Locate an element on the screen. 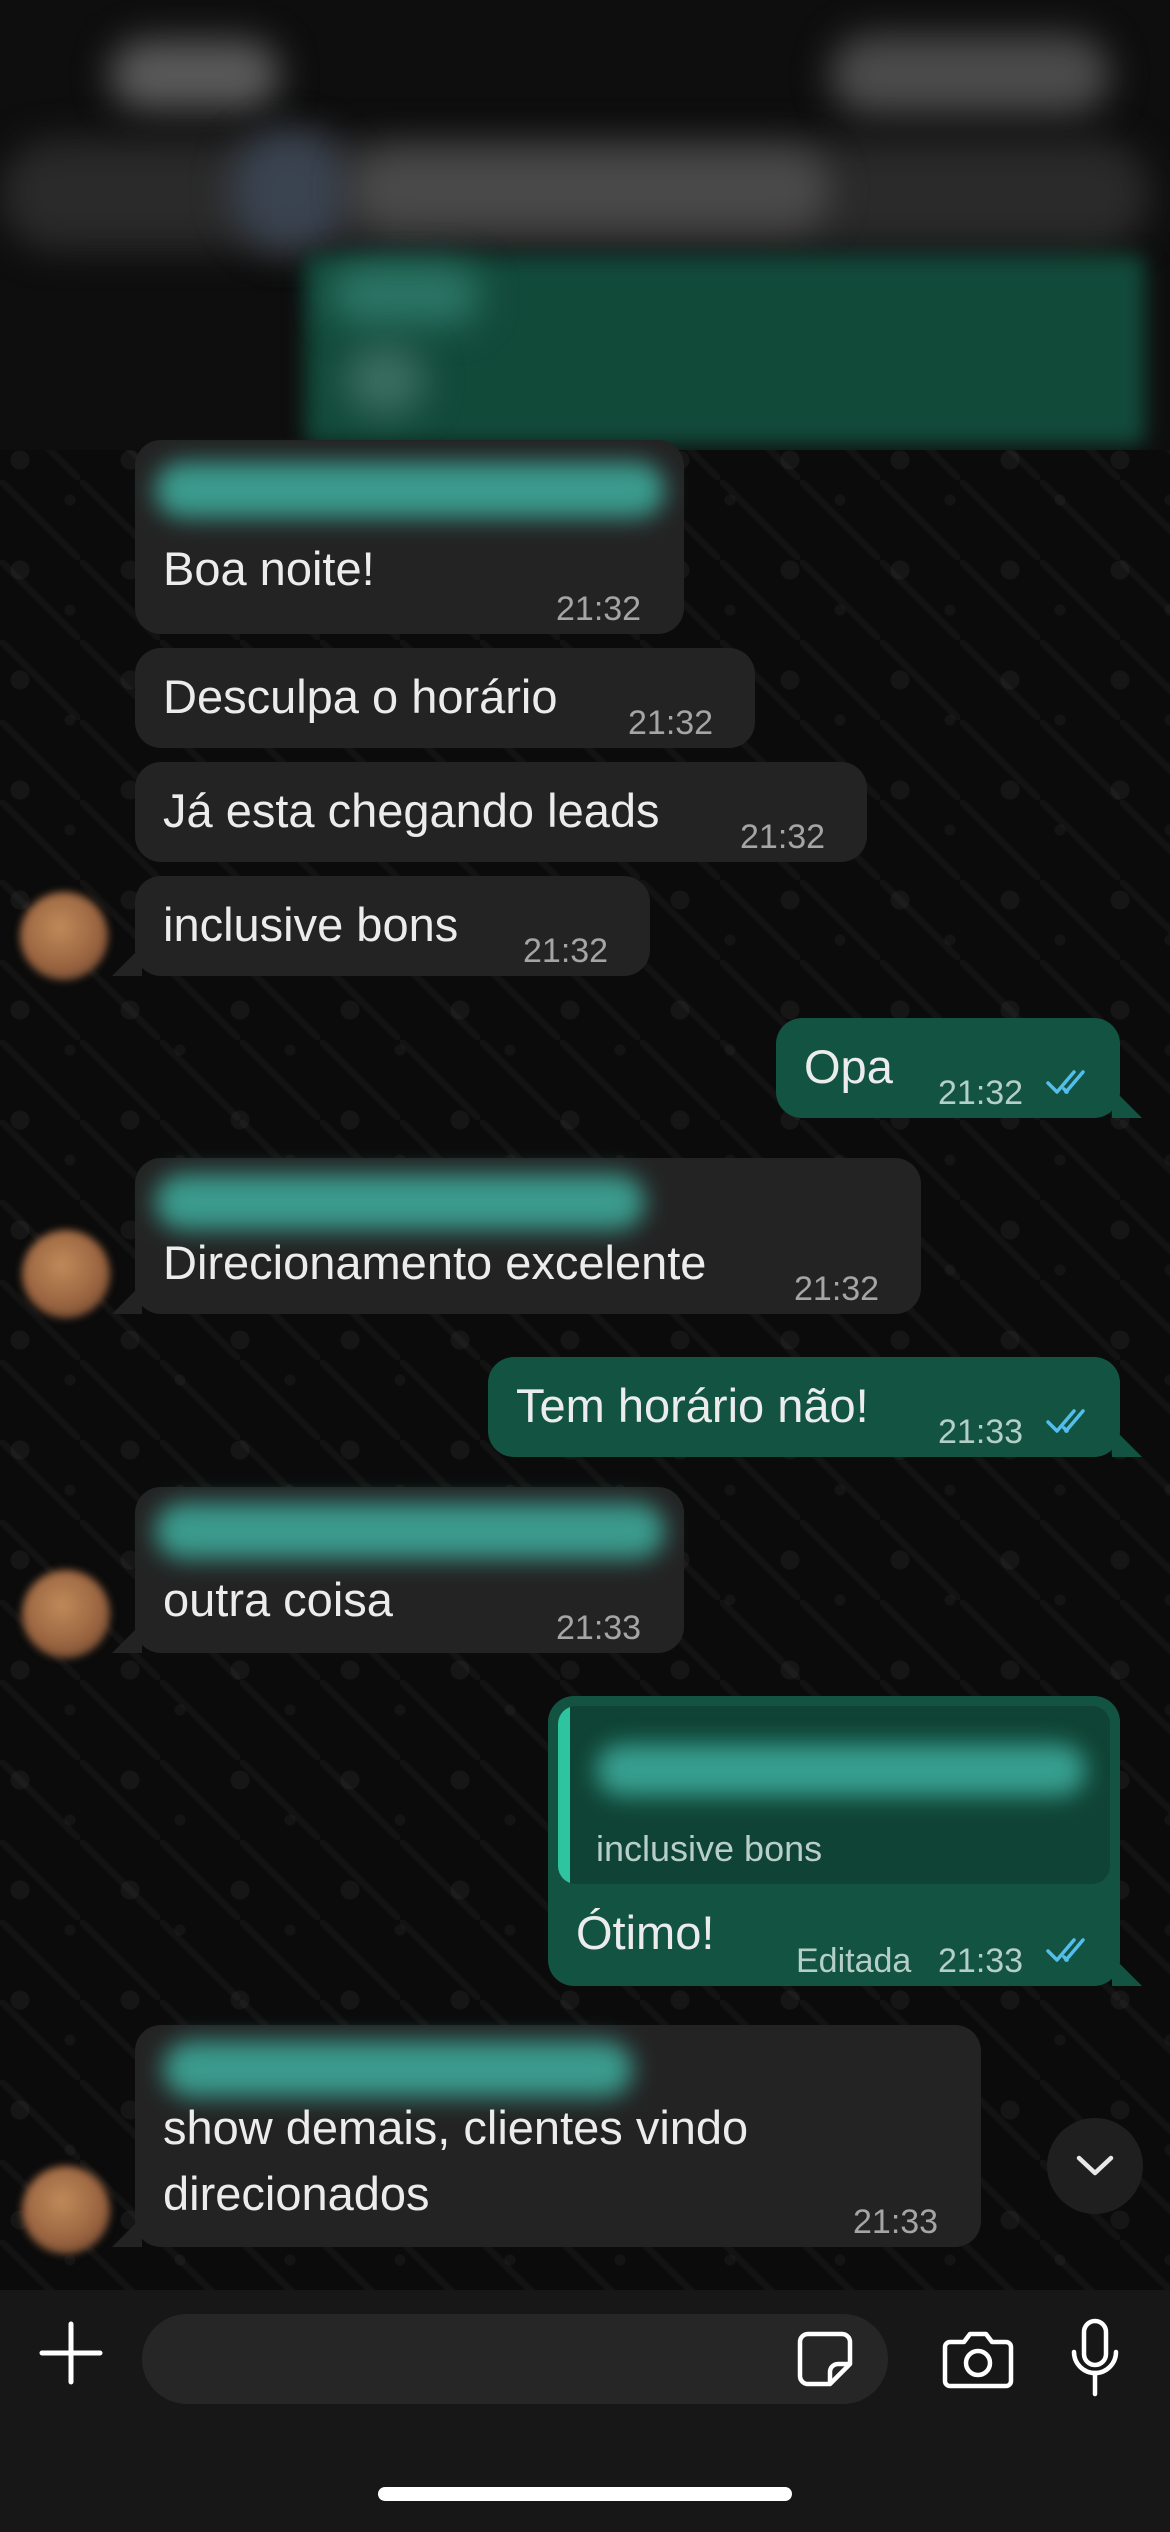  home-indicator is located at coordinates (585, 2494).